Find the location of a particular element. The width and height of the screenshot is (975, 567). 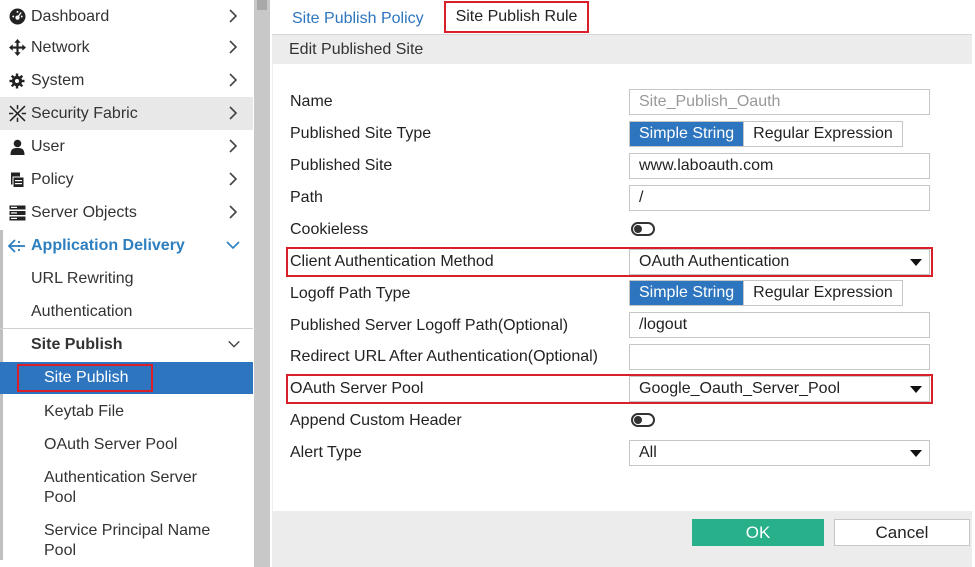

logoff-path-input is located at coordinates (779, 325).